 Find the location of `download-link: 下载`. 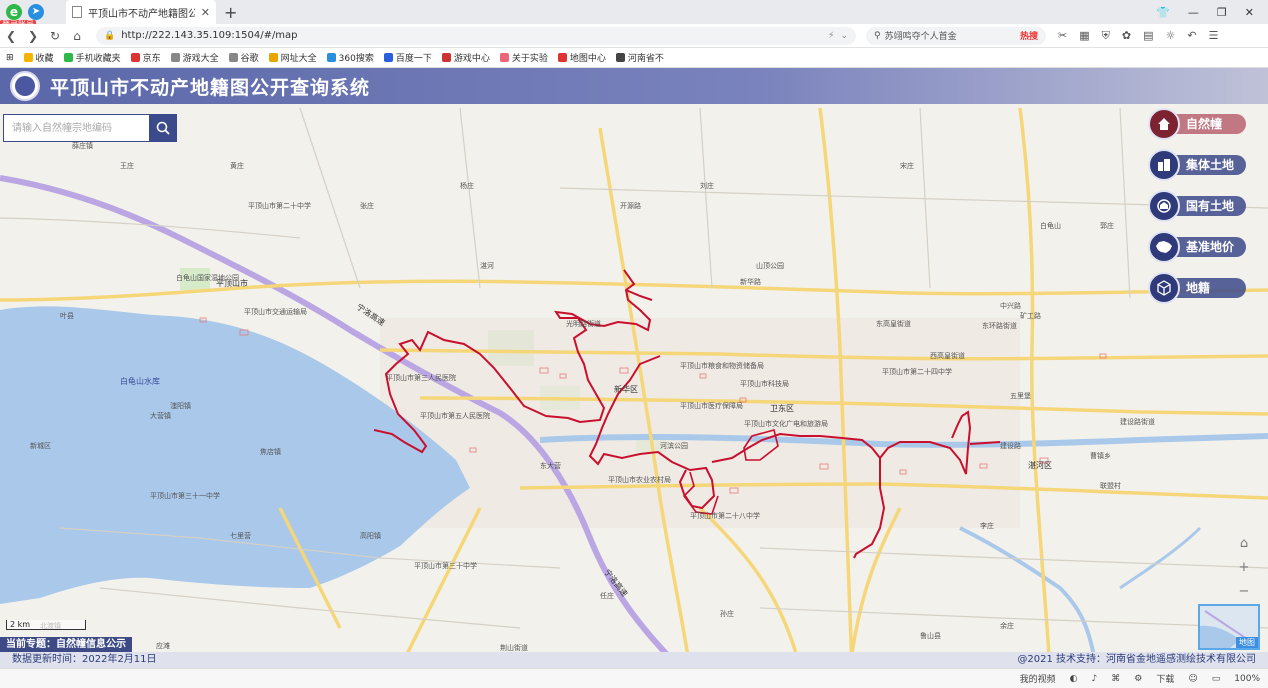

download-link: 下载 is located at coordinates (1165, 678).